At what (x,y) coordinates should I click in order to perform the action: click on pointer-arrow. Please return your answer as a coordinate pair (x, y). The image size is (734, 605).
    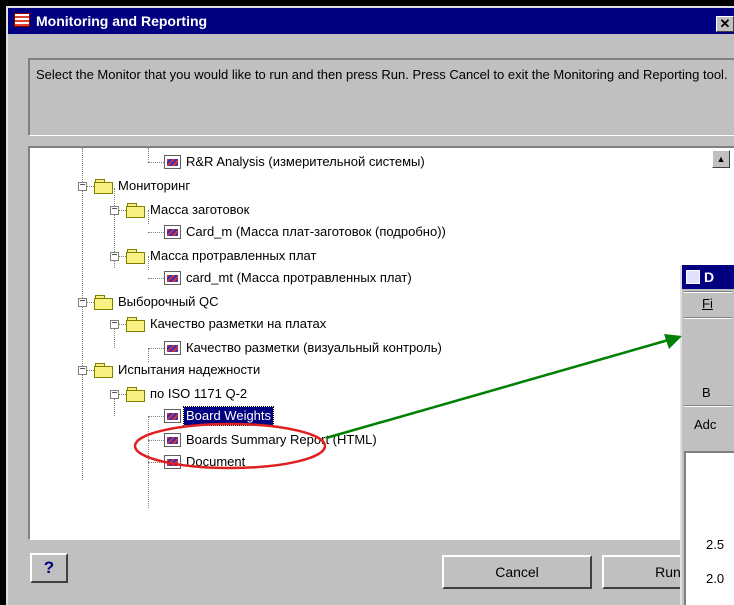
    Looking at the image, I should click on (499, 388).